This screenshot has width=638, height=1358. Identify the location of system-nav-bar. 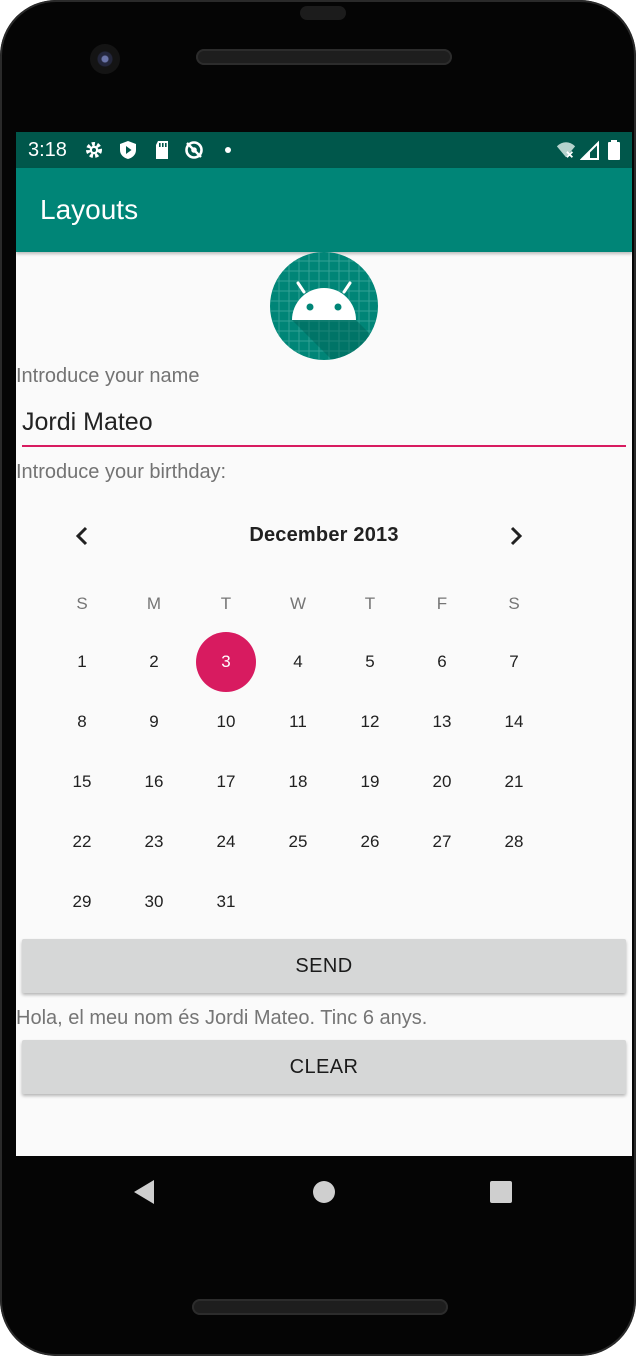
(318, 1192).